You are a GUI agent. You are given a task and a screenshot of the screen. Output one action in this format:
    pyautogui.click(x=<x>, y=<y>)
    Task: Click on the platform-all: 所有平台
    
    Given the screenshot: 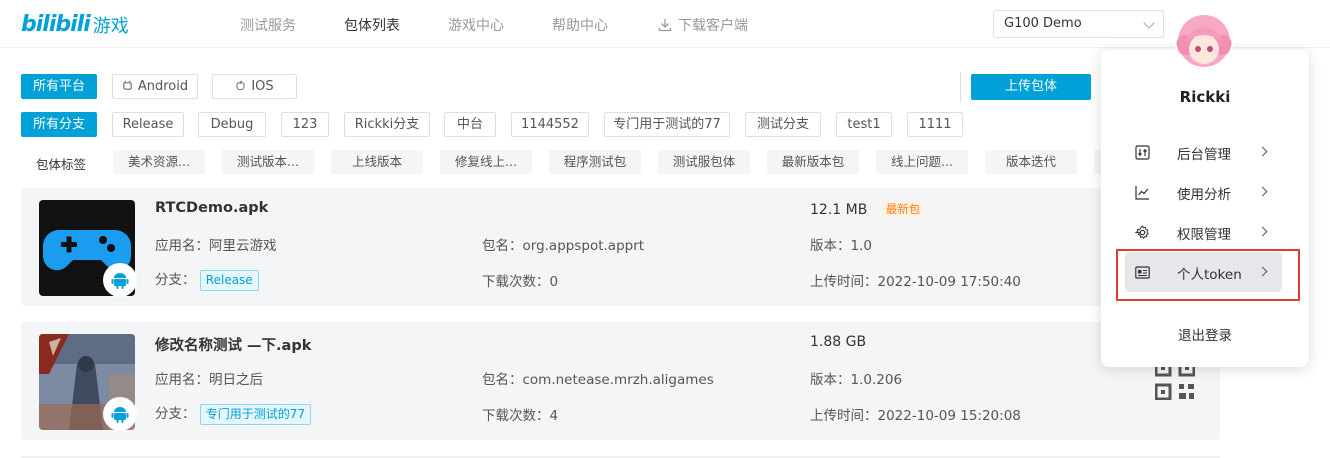 What is the action you would take?
    pyautogui.click(x=59, y=86)
    